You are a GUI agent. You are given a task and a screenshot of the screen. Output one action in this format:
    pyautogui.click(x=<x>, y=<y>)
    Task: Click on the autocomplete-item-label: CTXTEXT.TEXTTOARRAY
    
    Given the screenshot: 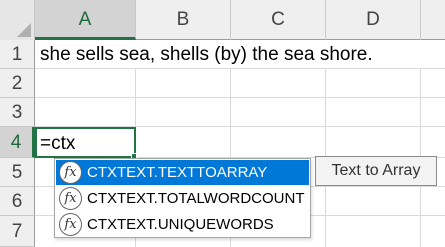 What is the action you would take?
    pyautogui.click(x=177, y=172)
    